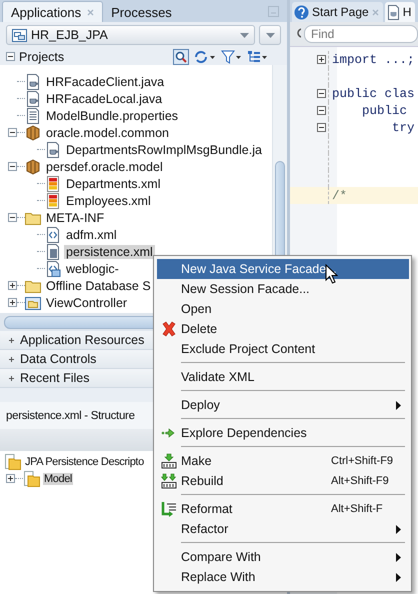 This screenshot has height=594, width=418. What do you see at coordinates (104, 167) in the screenshot?
I see `tree-item: persdef.oracle.model` at bounding box center [104, 167].